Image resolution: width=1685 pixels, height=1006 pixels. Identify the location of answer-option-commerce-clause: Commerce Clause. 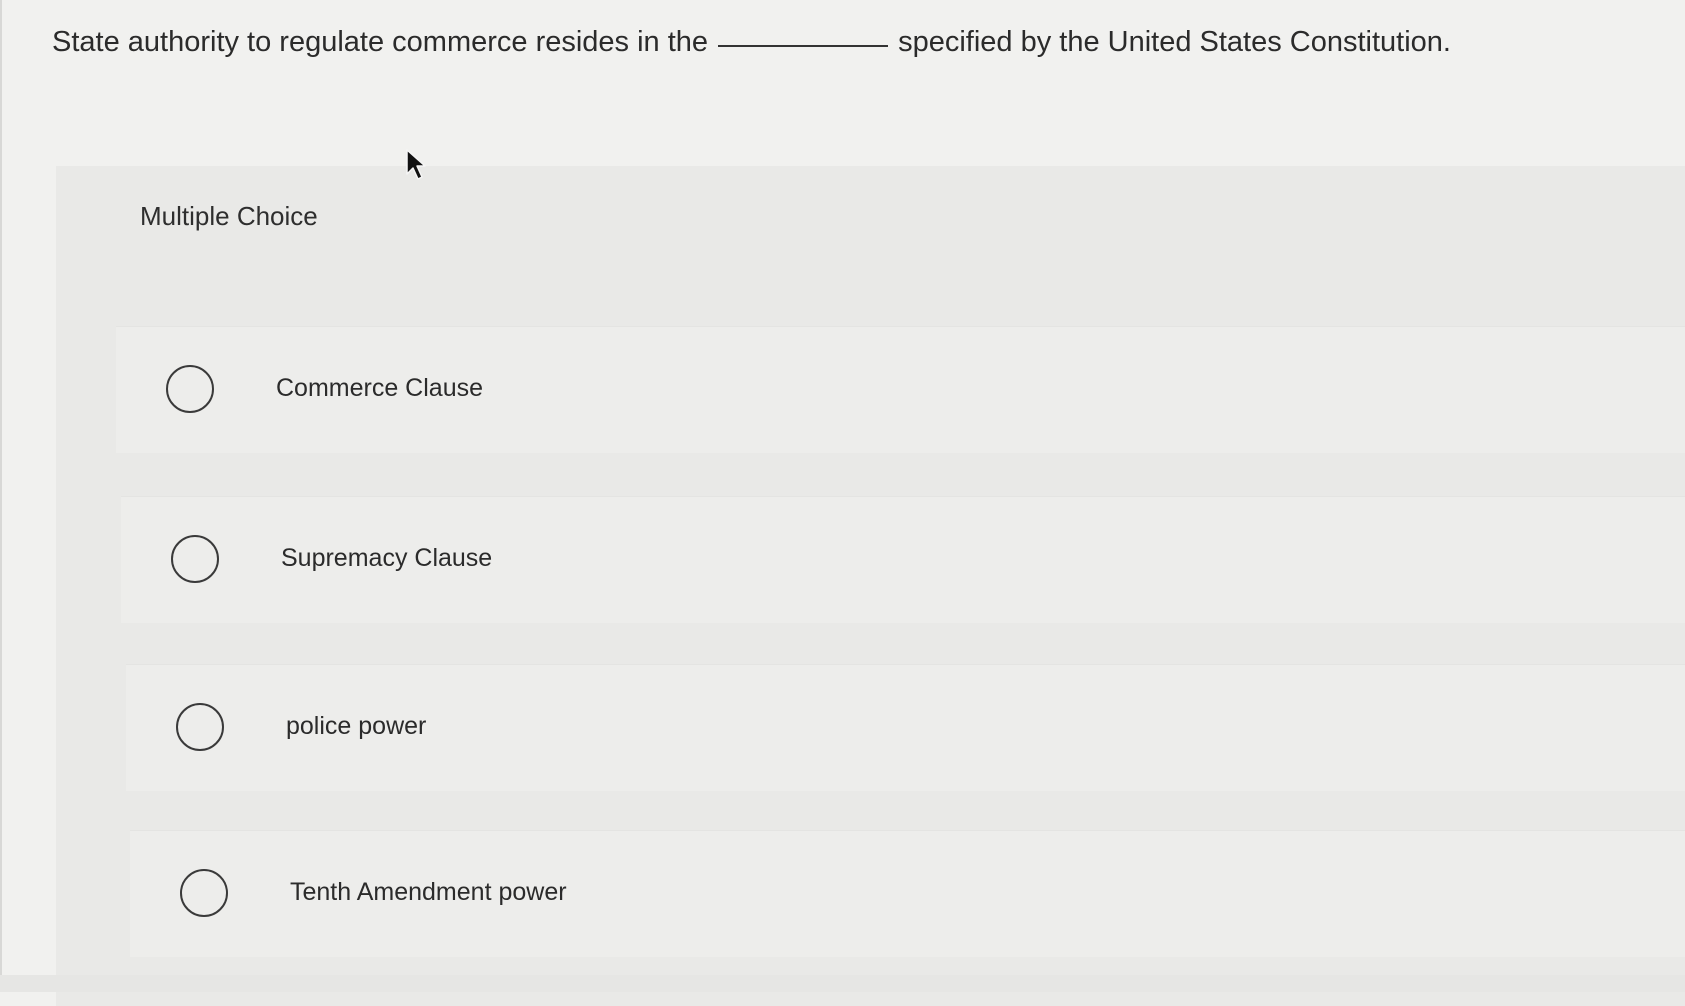
(900, 389).